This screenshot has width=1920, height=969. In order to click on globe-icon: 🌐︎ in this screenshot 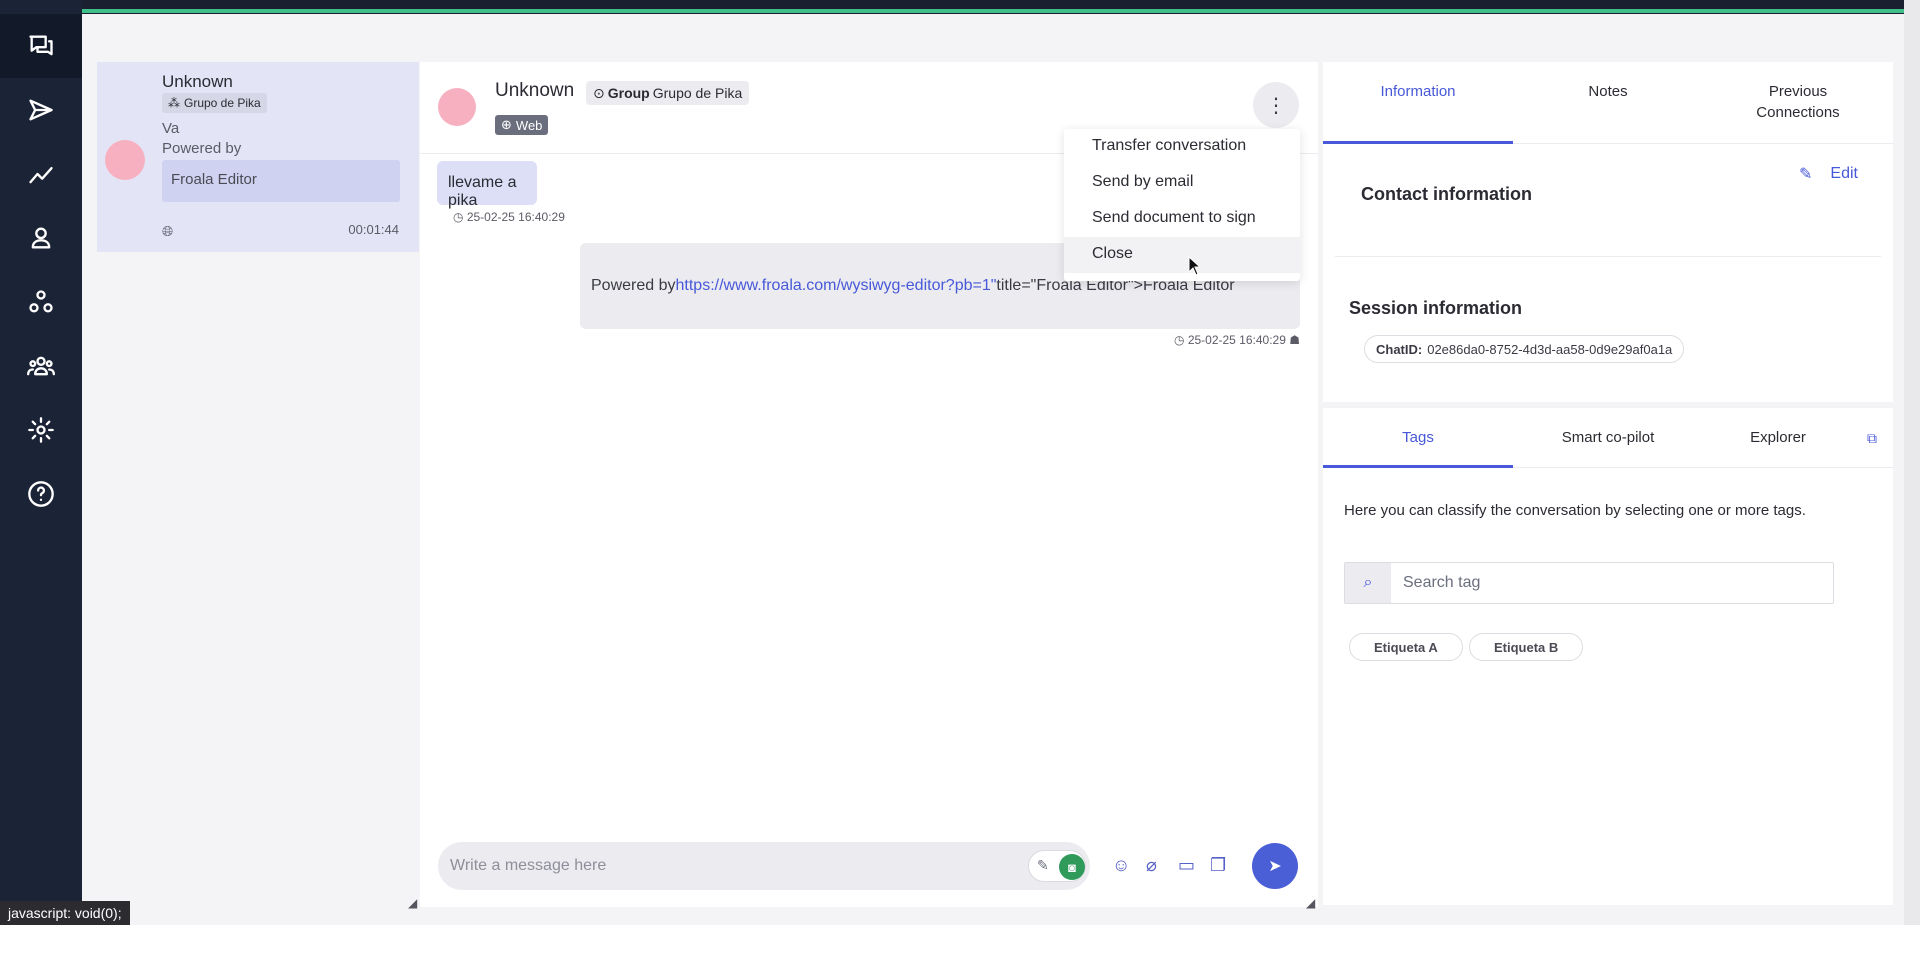, I will do `click(168, 231)`.